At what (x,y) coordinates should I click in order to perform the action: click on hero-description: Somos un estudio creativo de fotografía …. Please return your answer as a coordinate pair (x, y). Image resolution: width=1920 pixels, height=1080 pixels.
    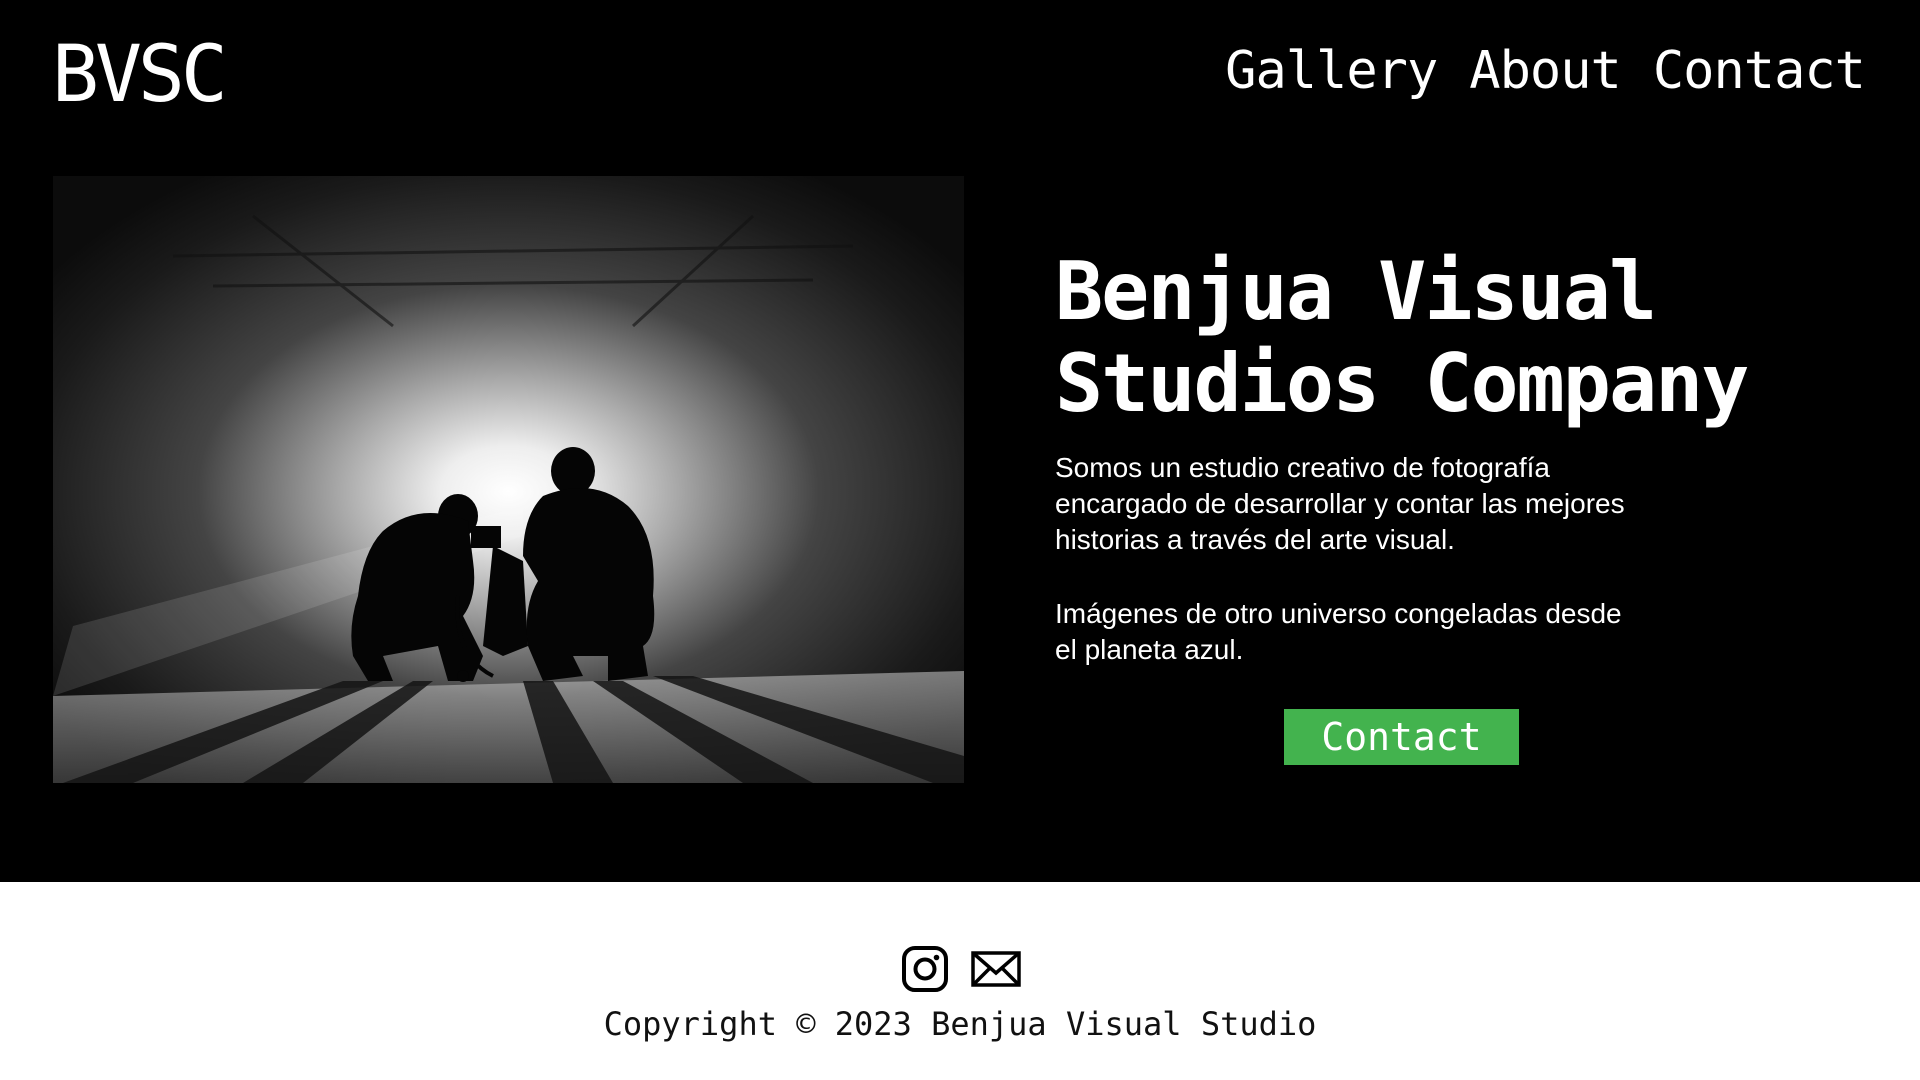
    Looking at the image, I should click on (1340, 503).